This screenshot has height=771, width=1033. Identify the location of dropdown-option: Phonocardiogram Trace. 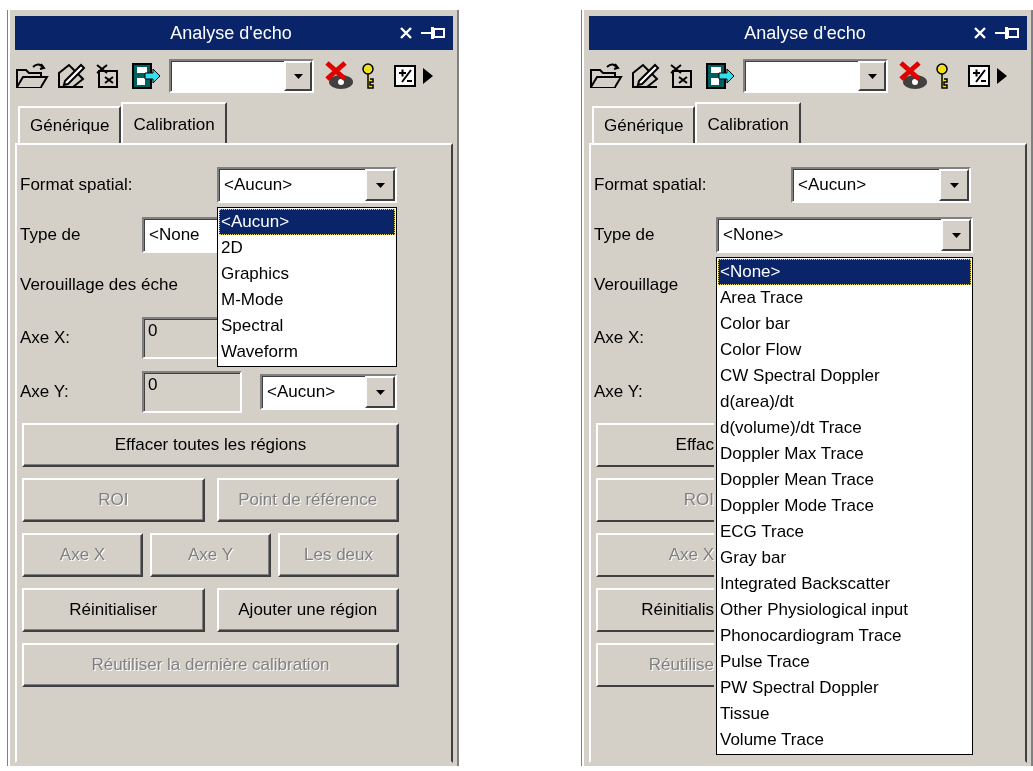
(844, 636).